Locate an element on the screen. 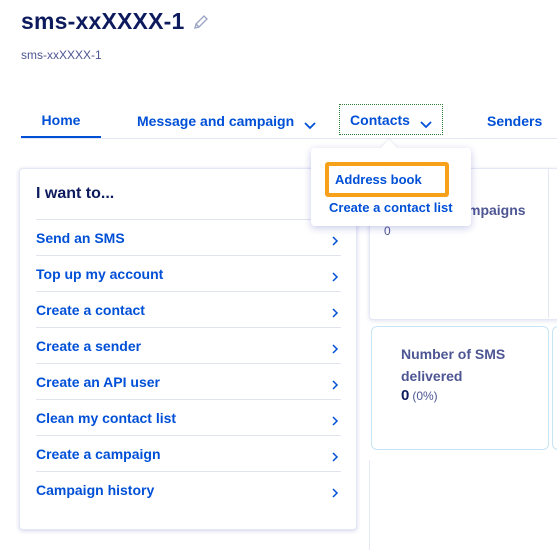 The height and width of the screenshot is (550, 557). sms-delivered-value-row: 0 (0%) is located at coordinates (419, 395).